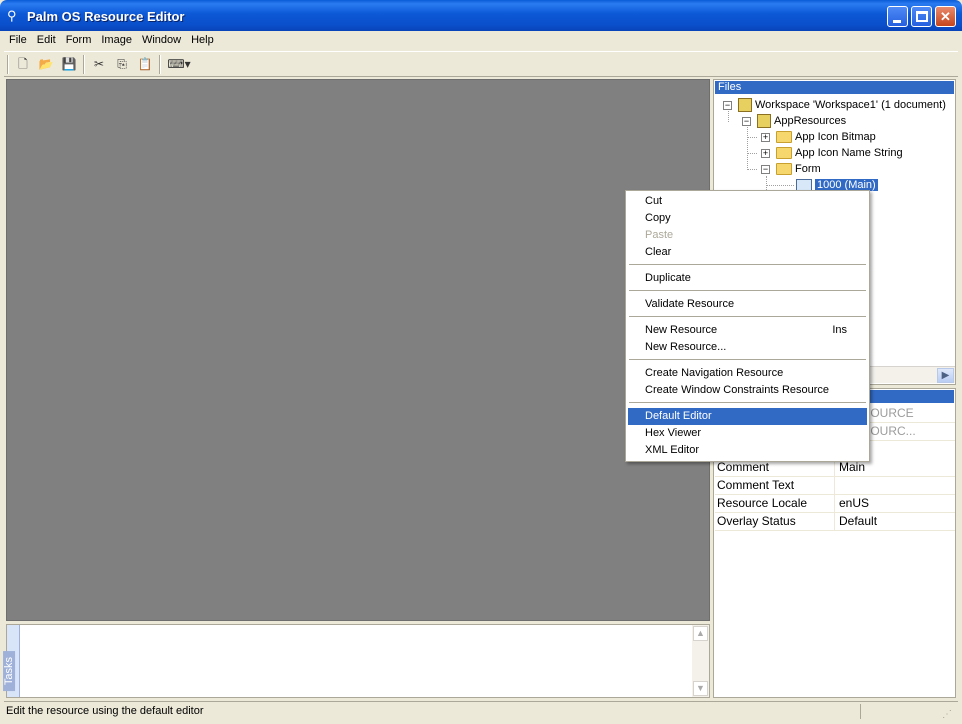 The image size is (962, 724). What do you see at coordinates (839, 330) in the screenshot?
I see `shortcut-label: Ins` at bounding box center [839, 330].